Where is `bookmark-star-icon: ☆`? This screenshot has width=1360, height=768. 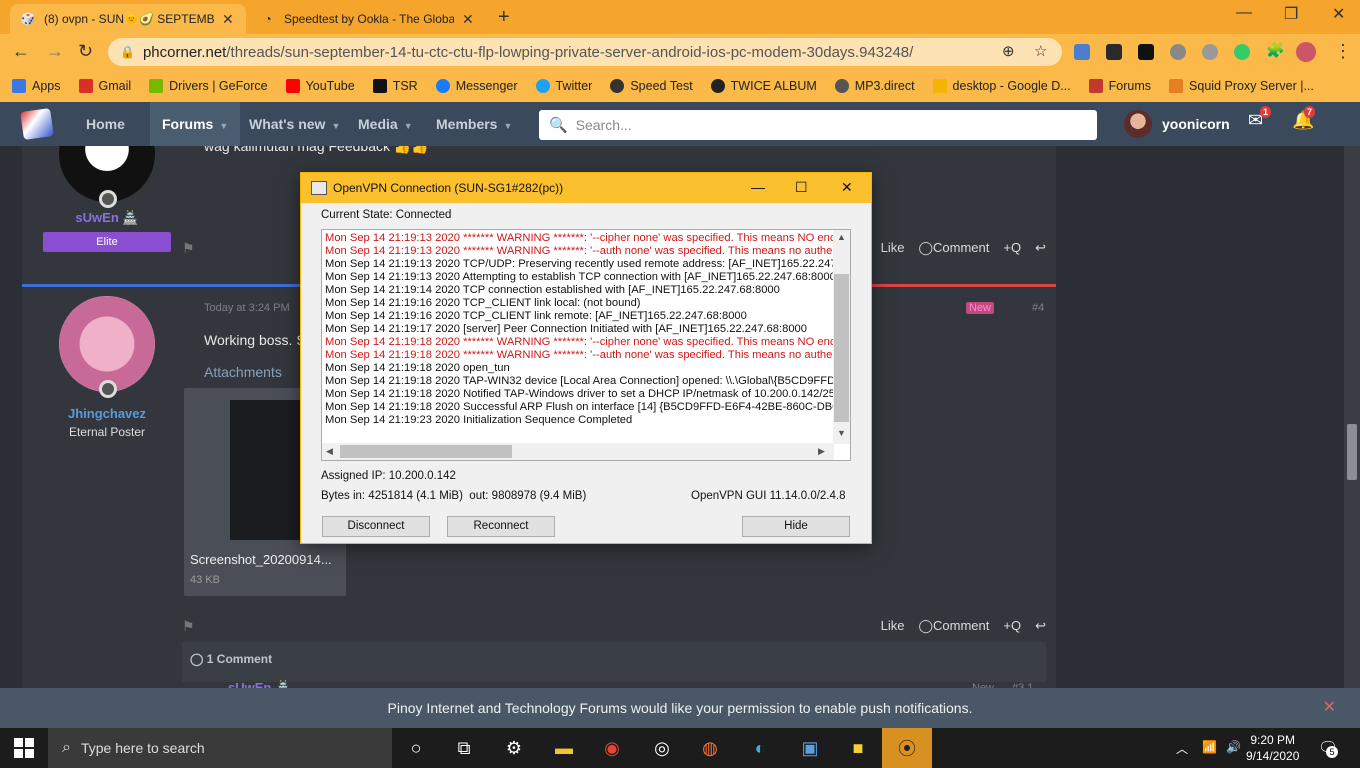
bookmark-star-icon: ☆ is located at coordinates (1040, 51).